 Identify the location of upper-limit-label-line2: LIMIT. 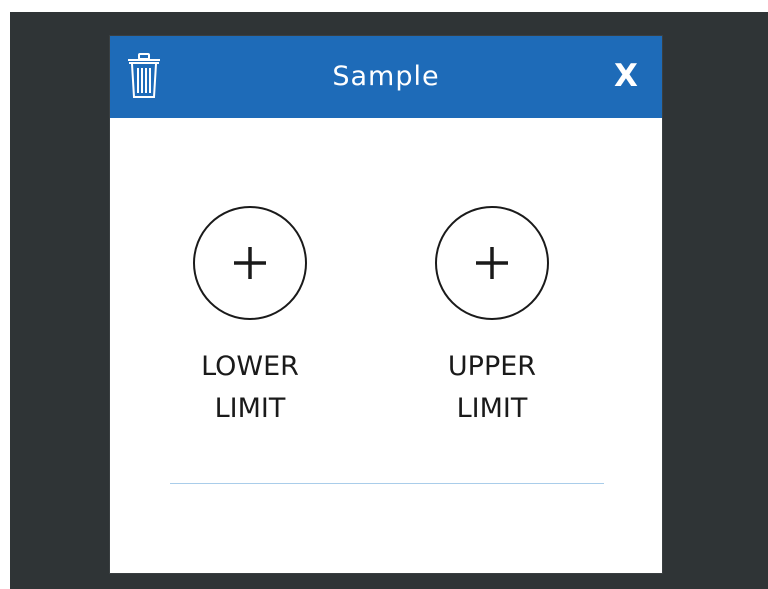
(492, 408).